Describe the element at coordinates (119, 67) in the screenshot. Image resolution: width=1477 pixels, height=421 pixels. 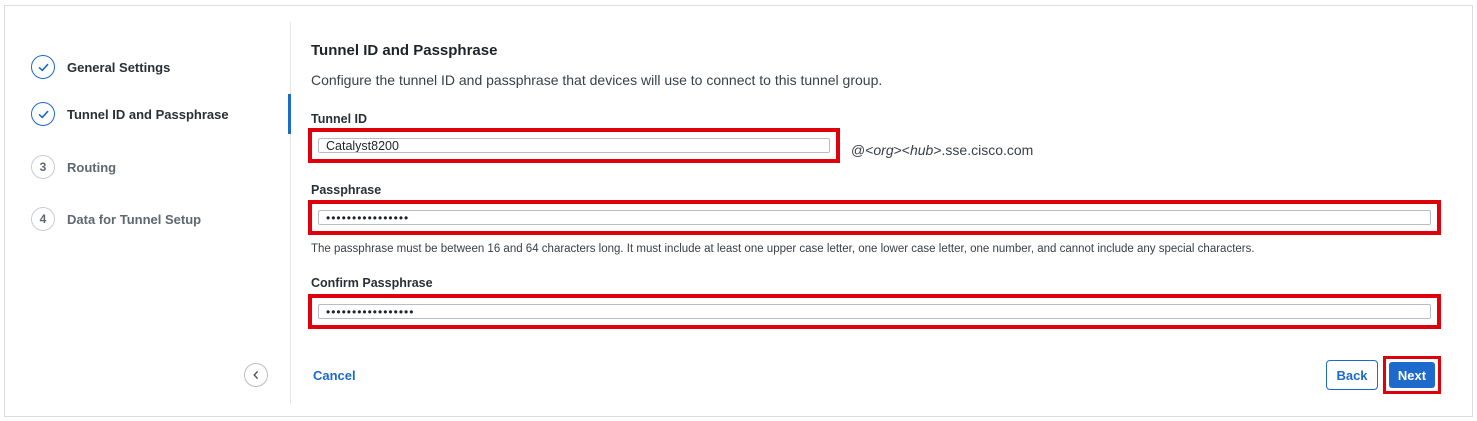
I see `step-label: General Settings` at that location.